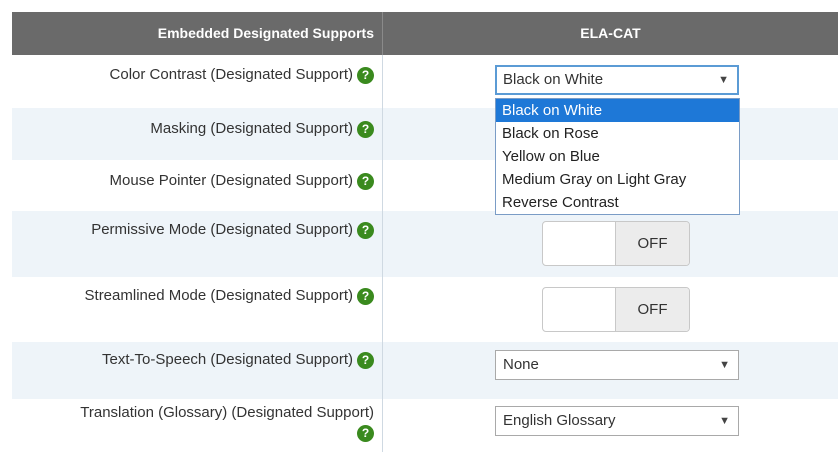 This screenshot has height=452, width=838. I want to click on column-divider, so click(382, 253).